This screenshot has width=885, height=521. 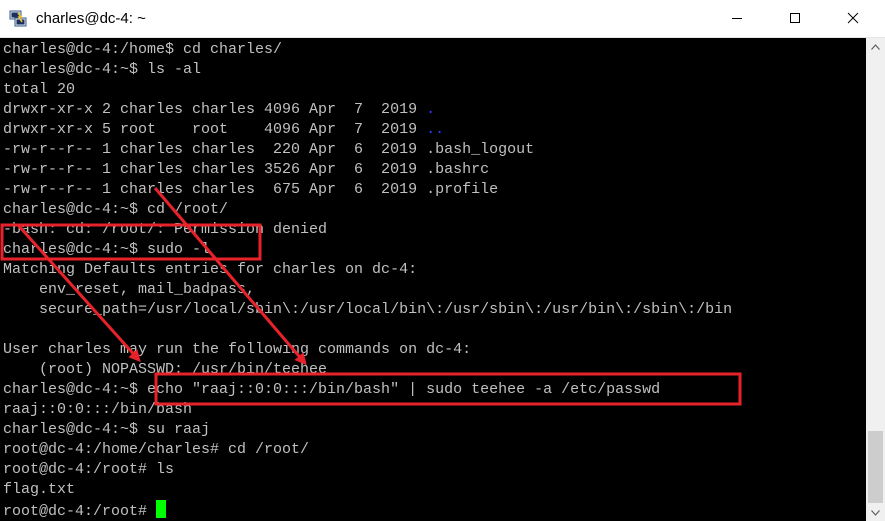 I want to click on maximize-button, so click(x=795, y=18).